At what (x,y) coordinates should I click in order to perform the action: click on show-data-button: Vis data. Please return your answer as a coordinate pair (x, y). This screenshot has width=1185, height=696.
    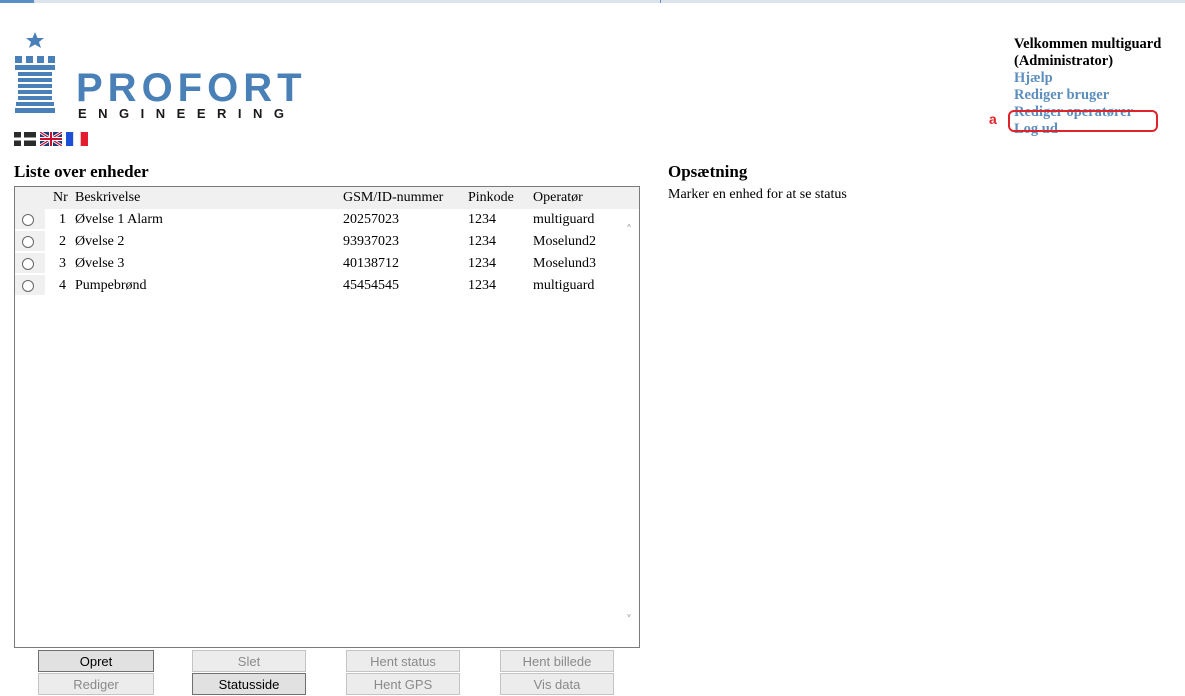
    Looking at the image, I should click on (557, 684).